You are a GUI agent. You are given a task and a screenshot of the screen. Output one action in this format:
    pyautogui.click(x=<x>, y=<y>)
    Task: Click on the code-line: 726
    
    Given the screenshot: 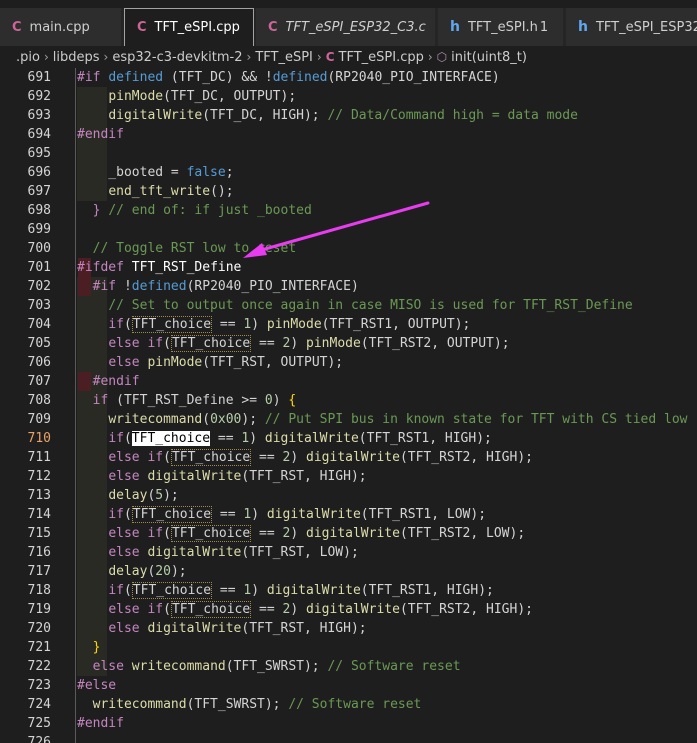 What is the action you would take?
    pyautogui.click(x=348, y=738)
    